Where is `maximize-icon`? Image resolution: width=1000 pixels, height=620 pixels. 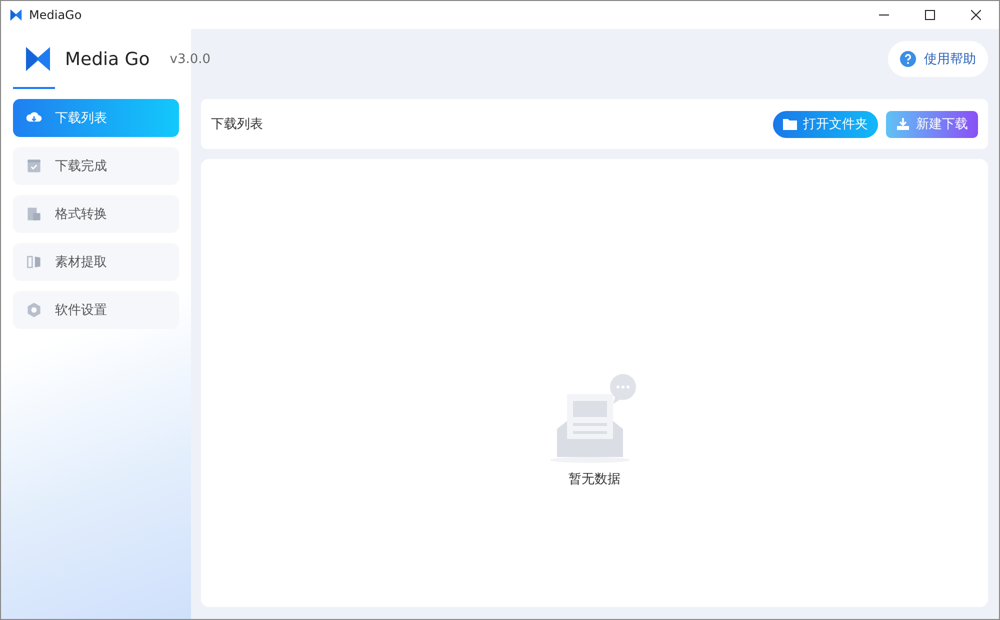 maximize-icon is located at coordinates (930, 15).